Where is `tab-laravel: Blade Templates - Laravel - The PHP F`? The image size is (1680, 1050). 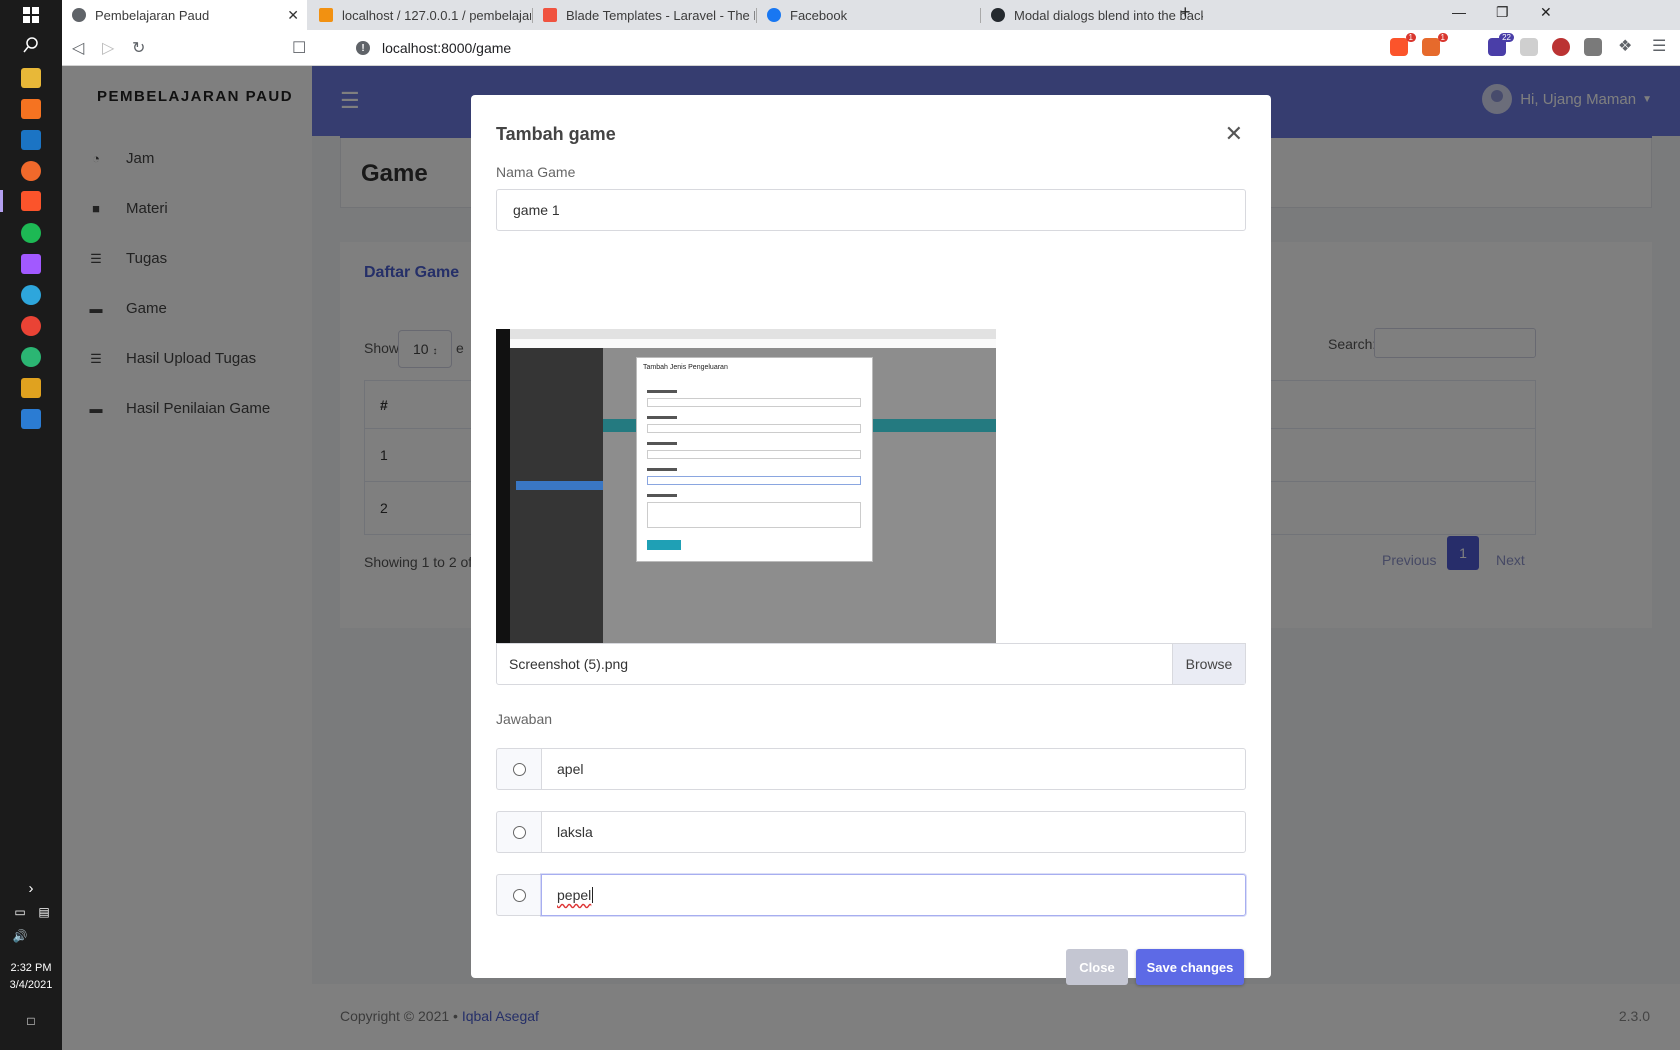 tab-laravel: Blade Templates - Laravel - The PHP F is located at coordinates (644, 15).